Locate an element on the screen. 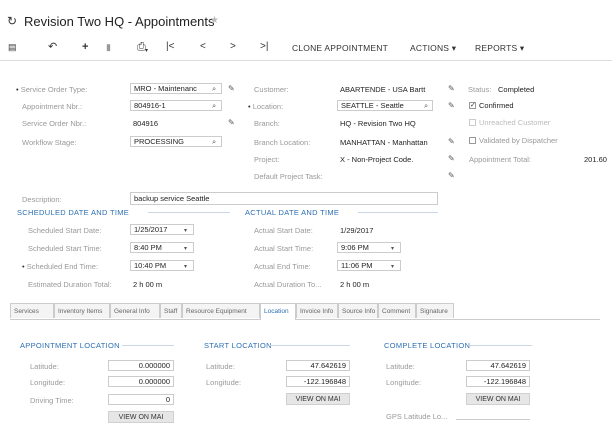 The width and height of the screenshot is (612, 427). complete-longitude-label: Longitude: is located at coordinates (404, 382).